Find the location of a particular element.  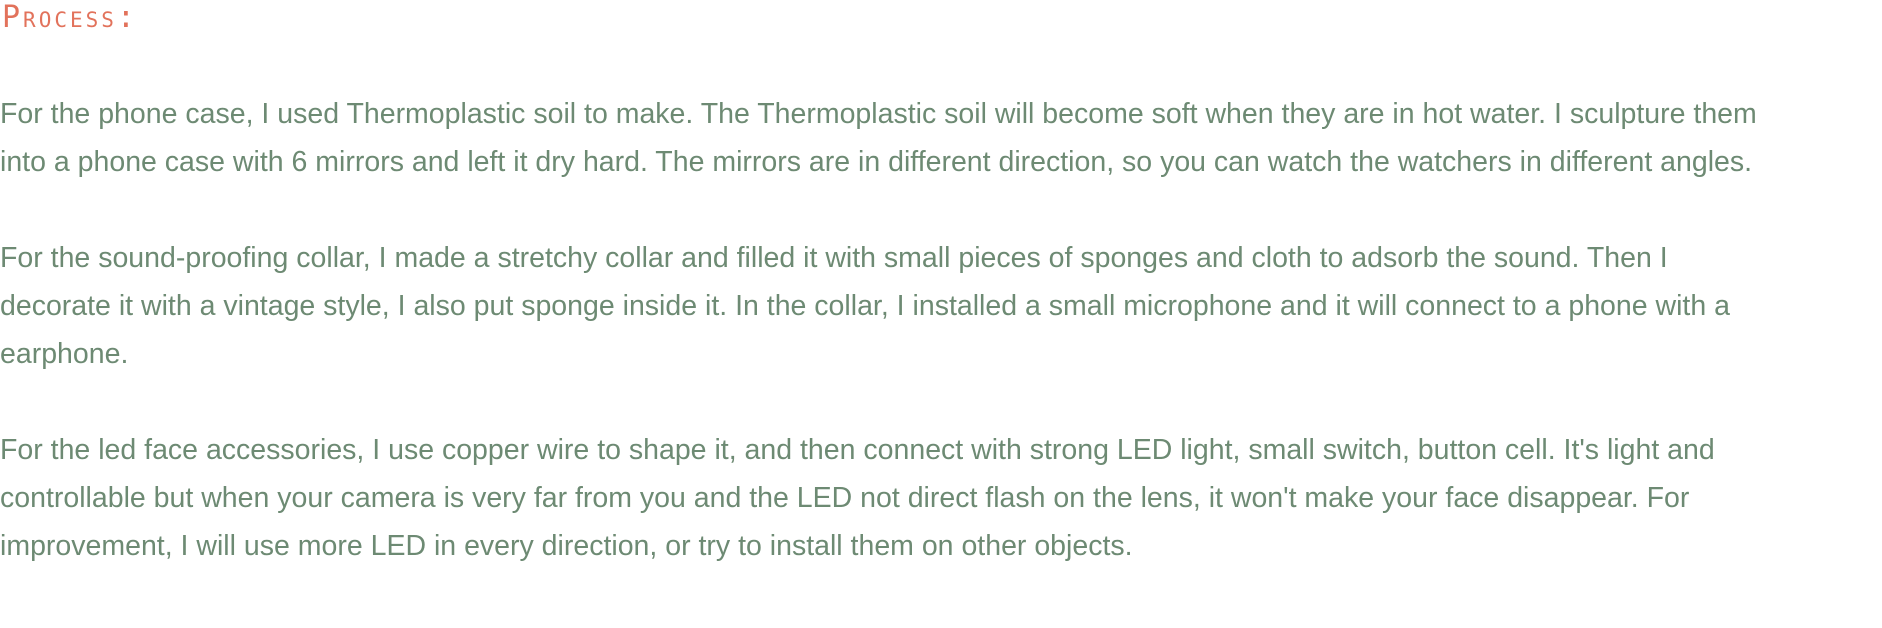

section-heading: Process: is located at coordinates (70, 17).